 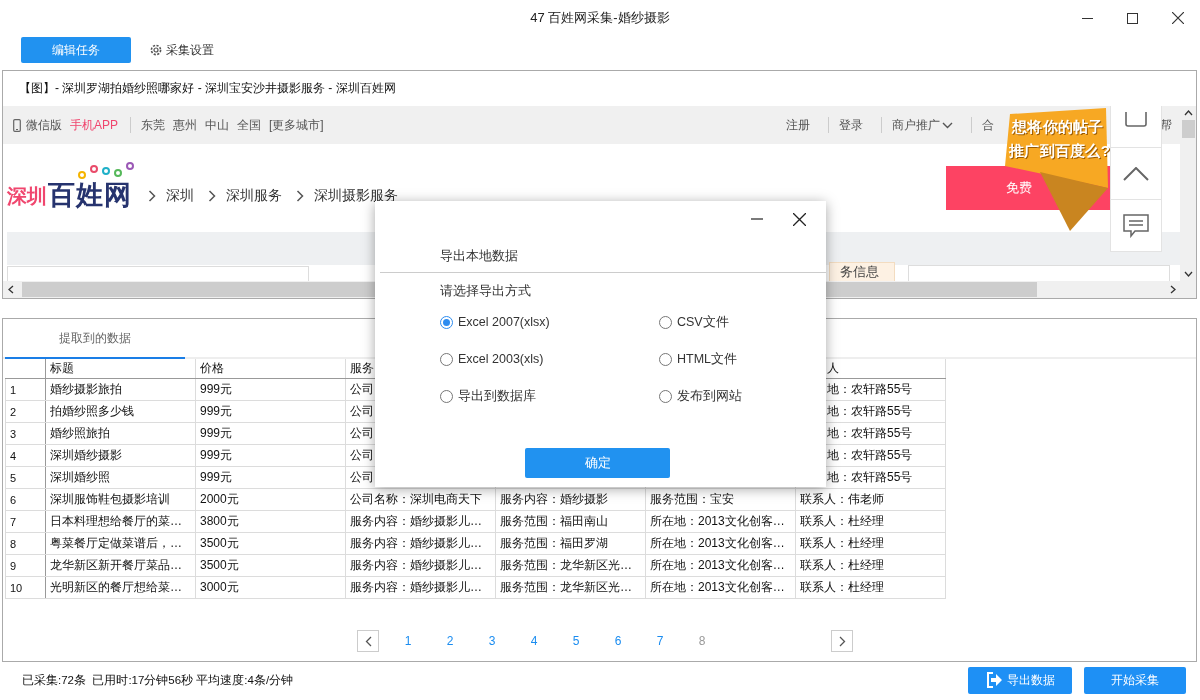 What do you see at coordinates (270, 499) in the screenshot?
I see `table-cell: 2000元` at bounding box center [270, 499].